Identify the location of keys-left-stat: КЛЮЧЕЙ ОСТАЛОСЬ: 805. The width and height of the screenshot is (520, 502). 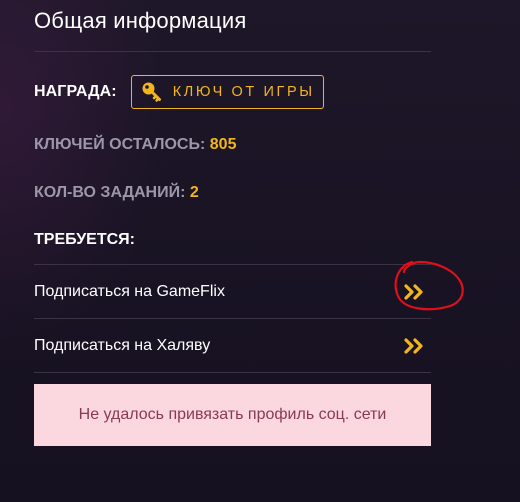
(232, 145).